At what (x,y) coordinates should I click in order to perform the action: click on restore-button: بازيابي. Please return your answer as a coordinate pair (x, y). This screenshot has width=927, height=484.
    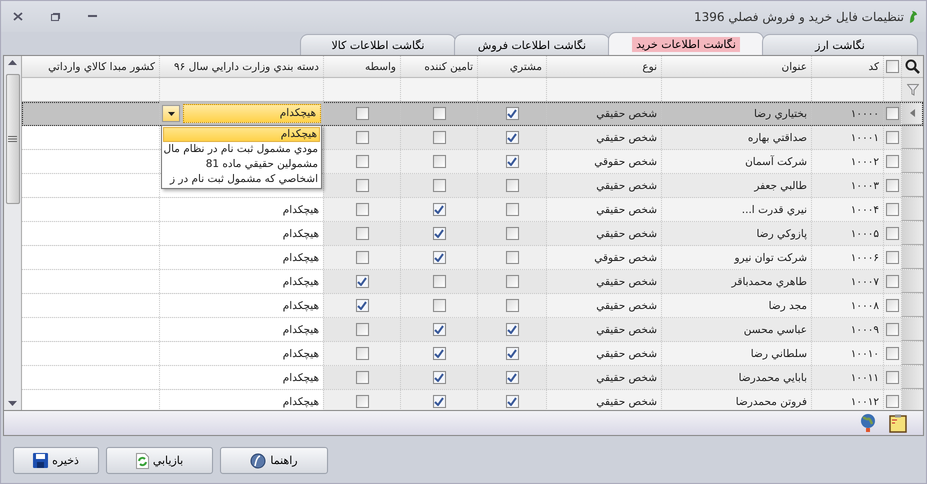
    Looking at the image, I should click on (159, 460).